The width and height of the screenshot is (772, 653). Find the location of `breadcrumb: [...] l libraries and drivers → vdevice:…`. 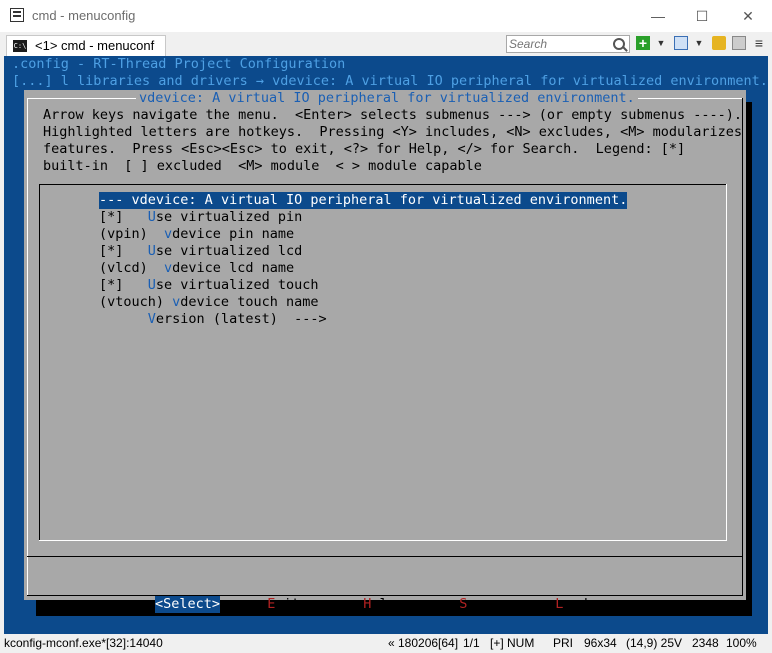

breadcrumb: [...] l libraries and drivers → vdevice:… is located at coordinates (390, 81).